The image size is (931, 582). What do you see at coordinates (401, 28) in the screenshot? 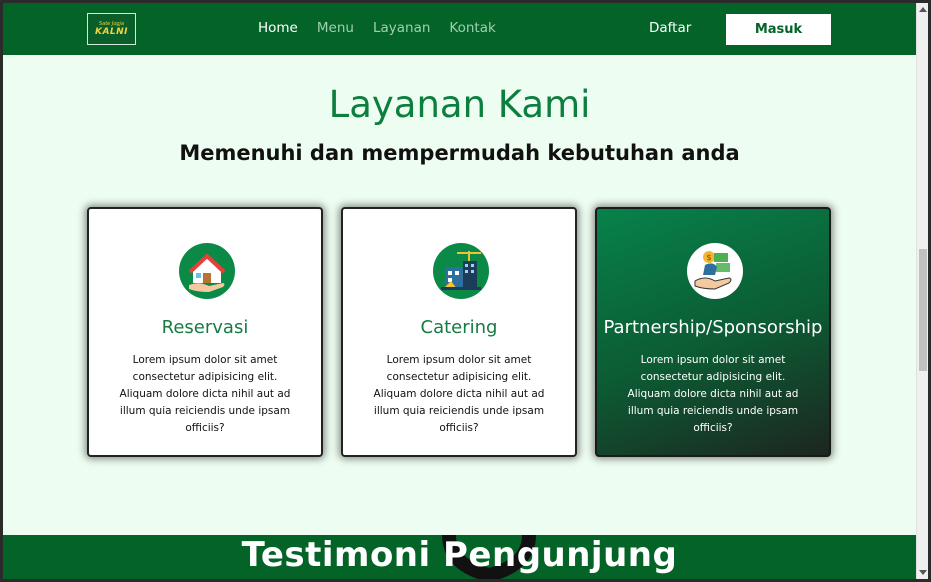
I see `nav-link-layanan: Layanan` at bounding box center [401, 28].